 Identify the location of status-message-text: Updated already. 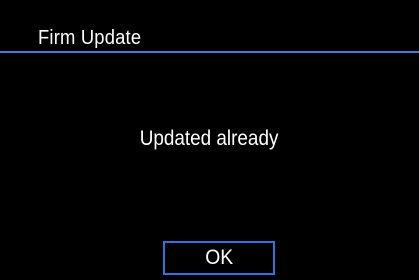
(209, 138).